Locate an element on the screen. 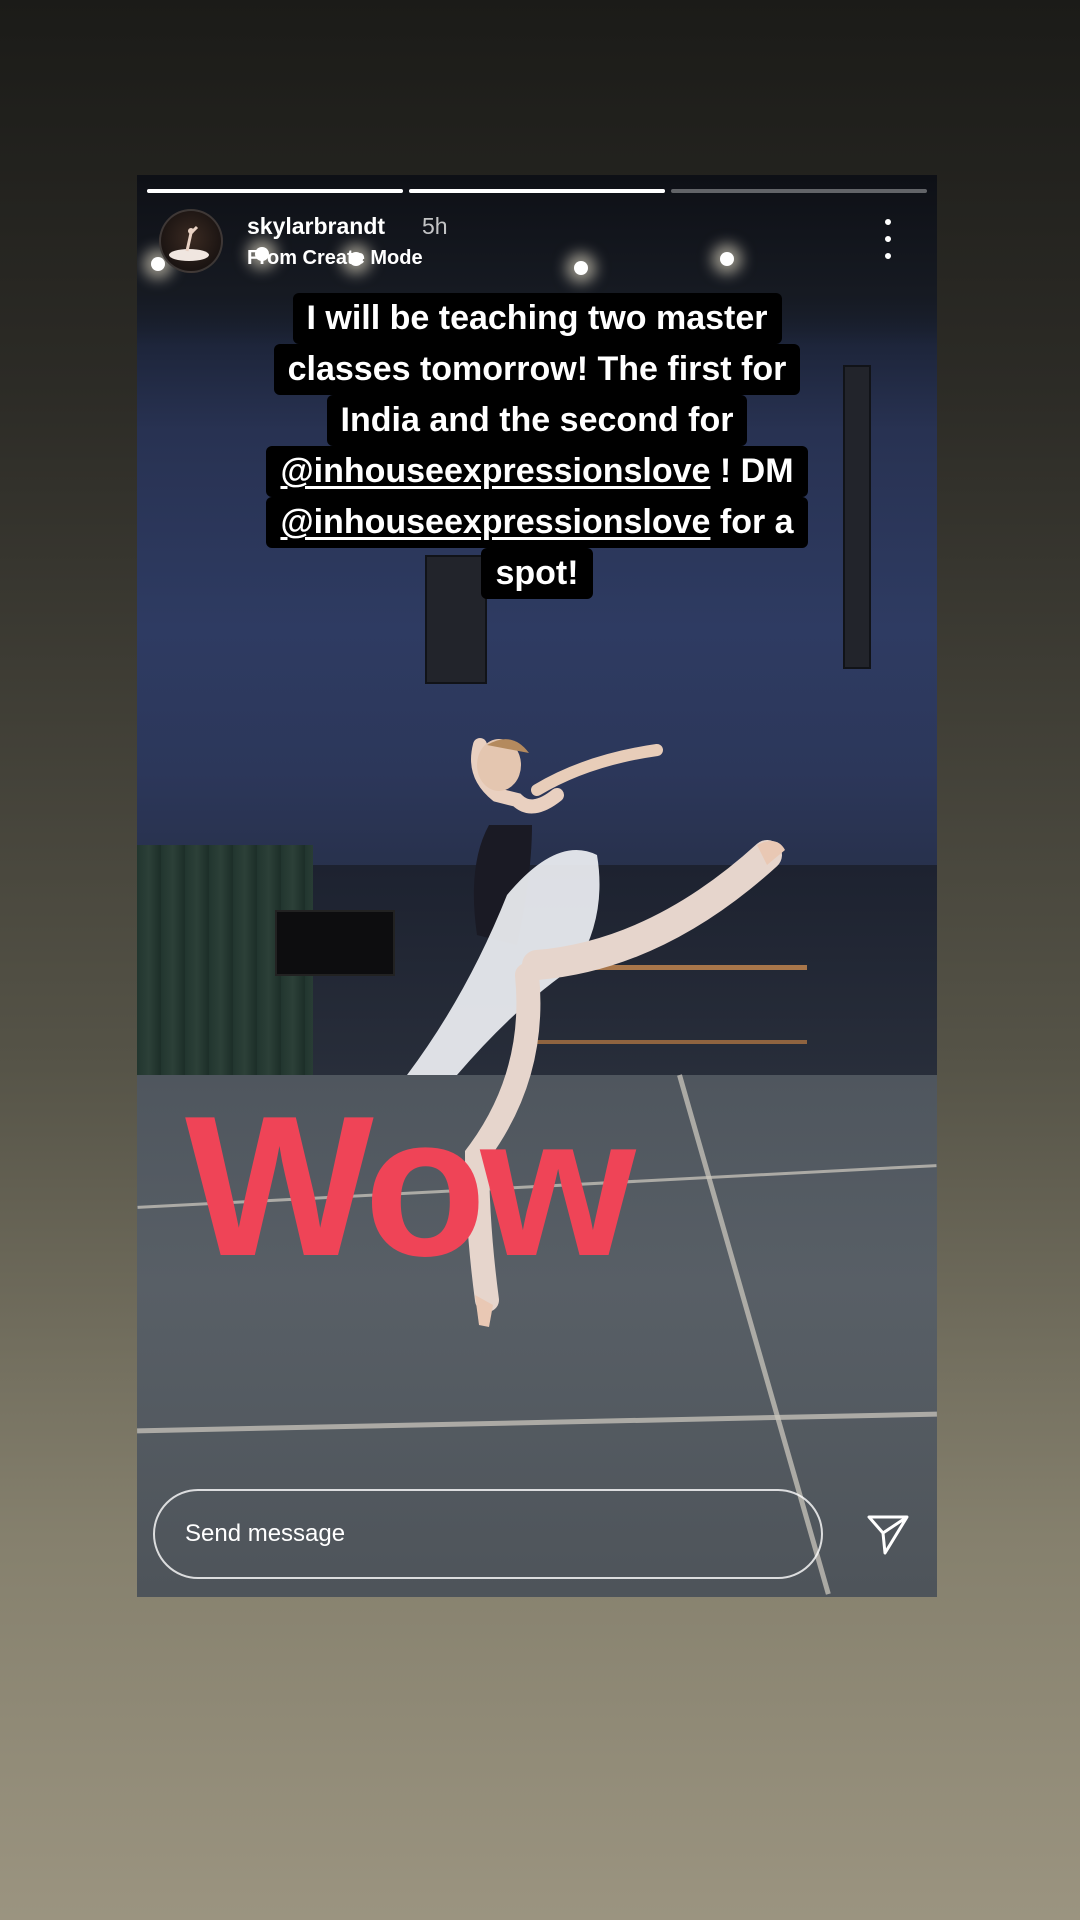 The width and height of the screenshot is (1080, 1920). caption-line: spot! is located at coordinates (537, 573).